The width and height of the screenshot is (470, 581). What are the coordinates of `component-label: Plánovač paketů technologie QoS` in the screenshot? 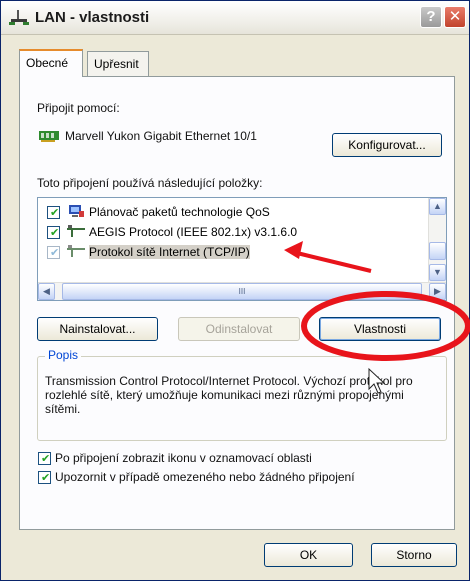 It's located at (179, 212).